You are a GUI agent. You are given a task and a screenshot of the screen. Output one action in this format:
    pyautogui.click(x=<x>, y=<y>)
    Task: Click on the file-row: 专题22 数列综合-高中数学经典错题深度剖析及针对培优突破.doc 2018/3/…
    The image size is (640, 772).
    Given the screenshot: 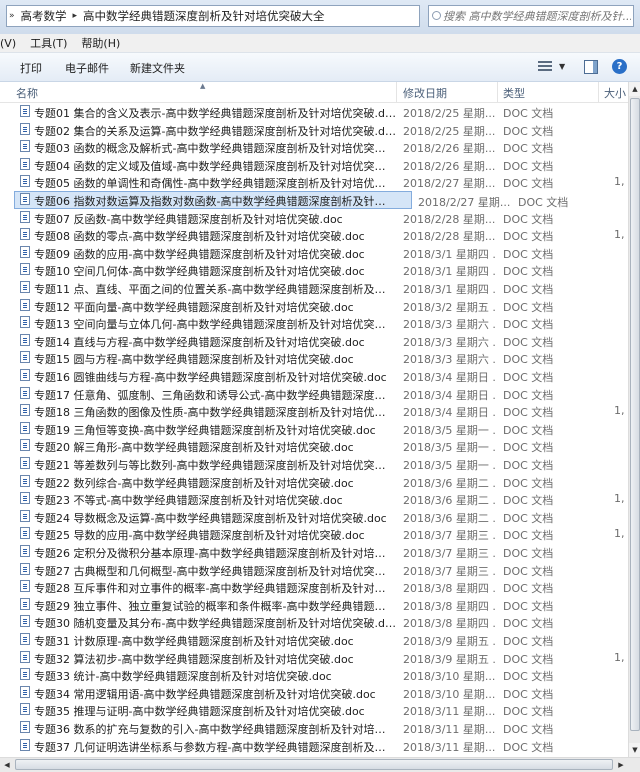 What is the action you would take?
    pyautogui.click(x=314, y=482)
    